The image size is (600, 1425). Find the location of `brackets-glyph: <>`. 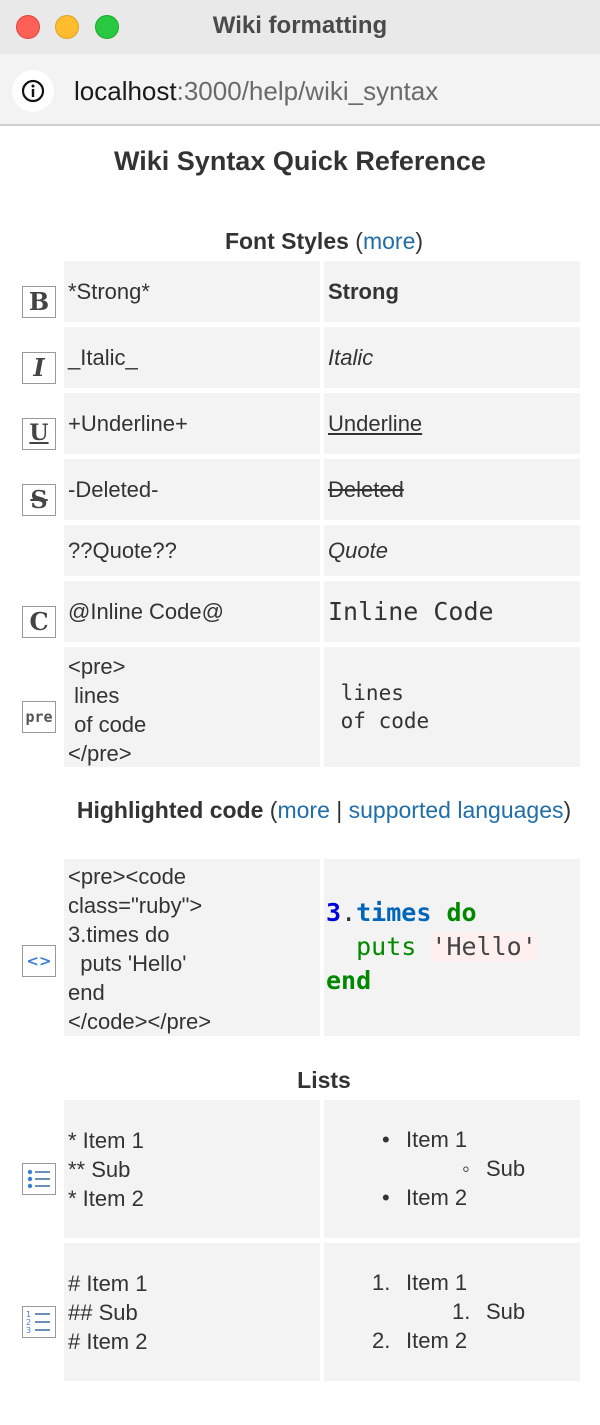

brackets-glyph: <> is located at coordinates (39, 961).